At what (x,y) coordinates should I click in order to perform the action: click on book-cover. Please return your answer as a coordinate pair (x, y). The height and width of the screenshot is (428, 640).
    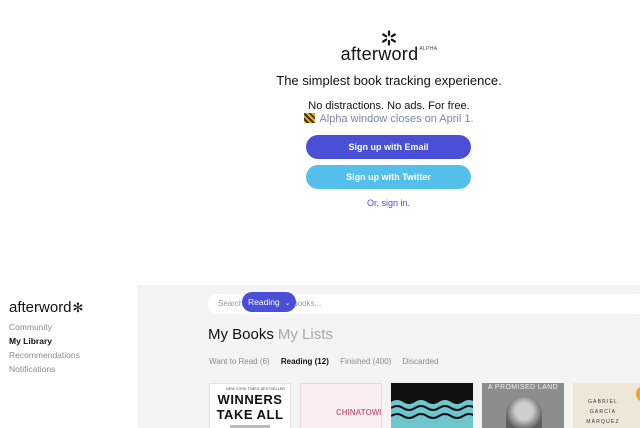
    Looking at the image, I should click on (432, 405).